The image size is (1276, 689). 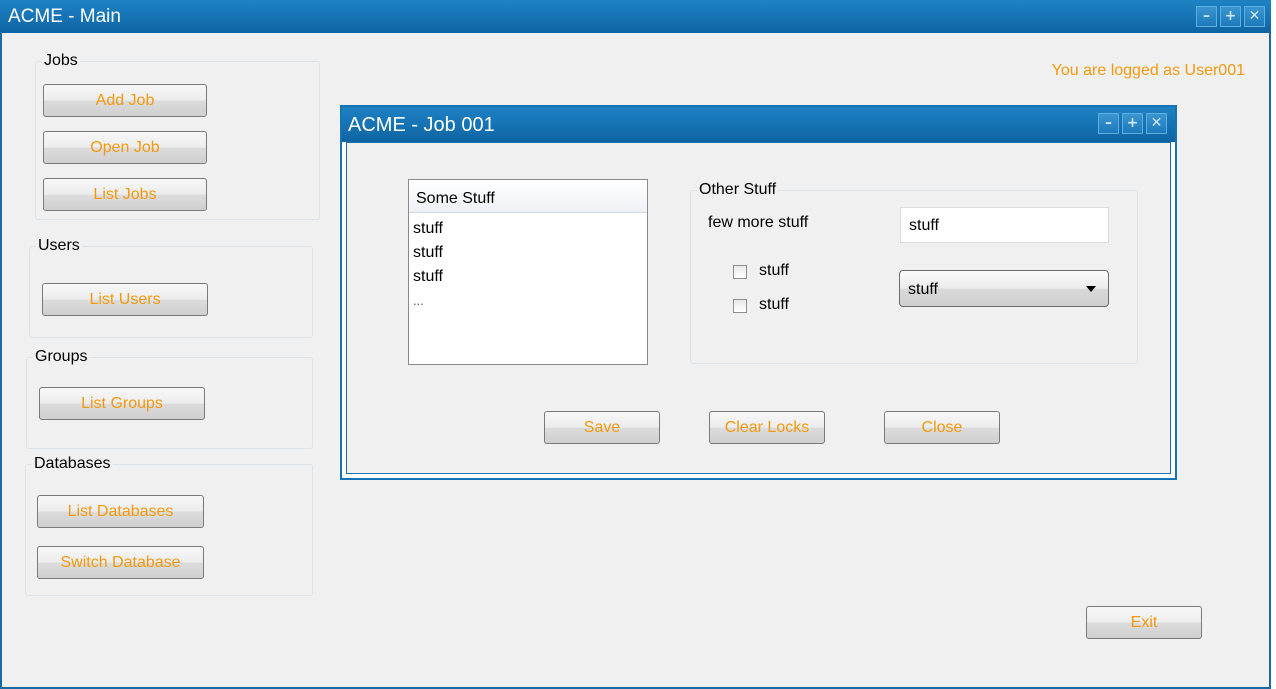 What do you see at coordinates (923, 289) in the screenshot?
I see `dropdown-value: stuff` at bounding box center [923, 289].